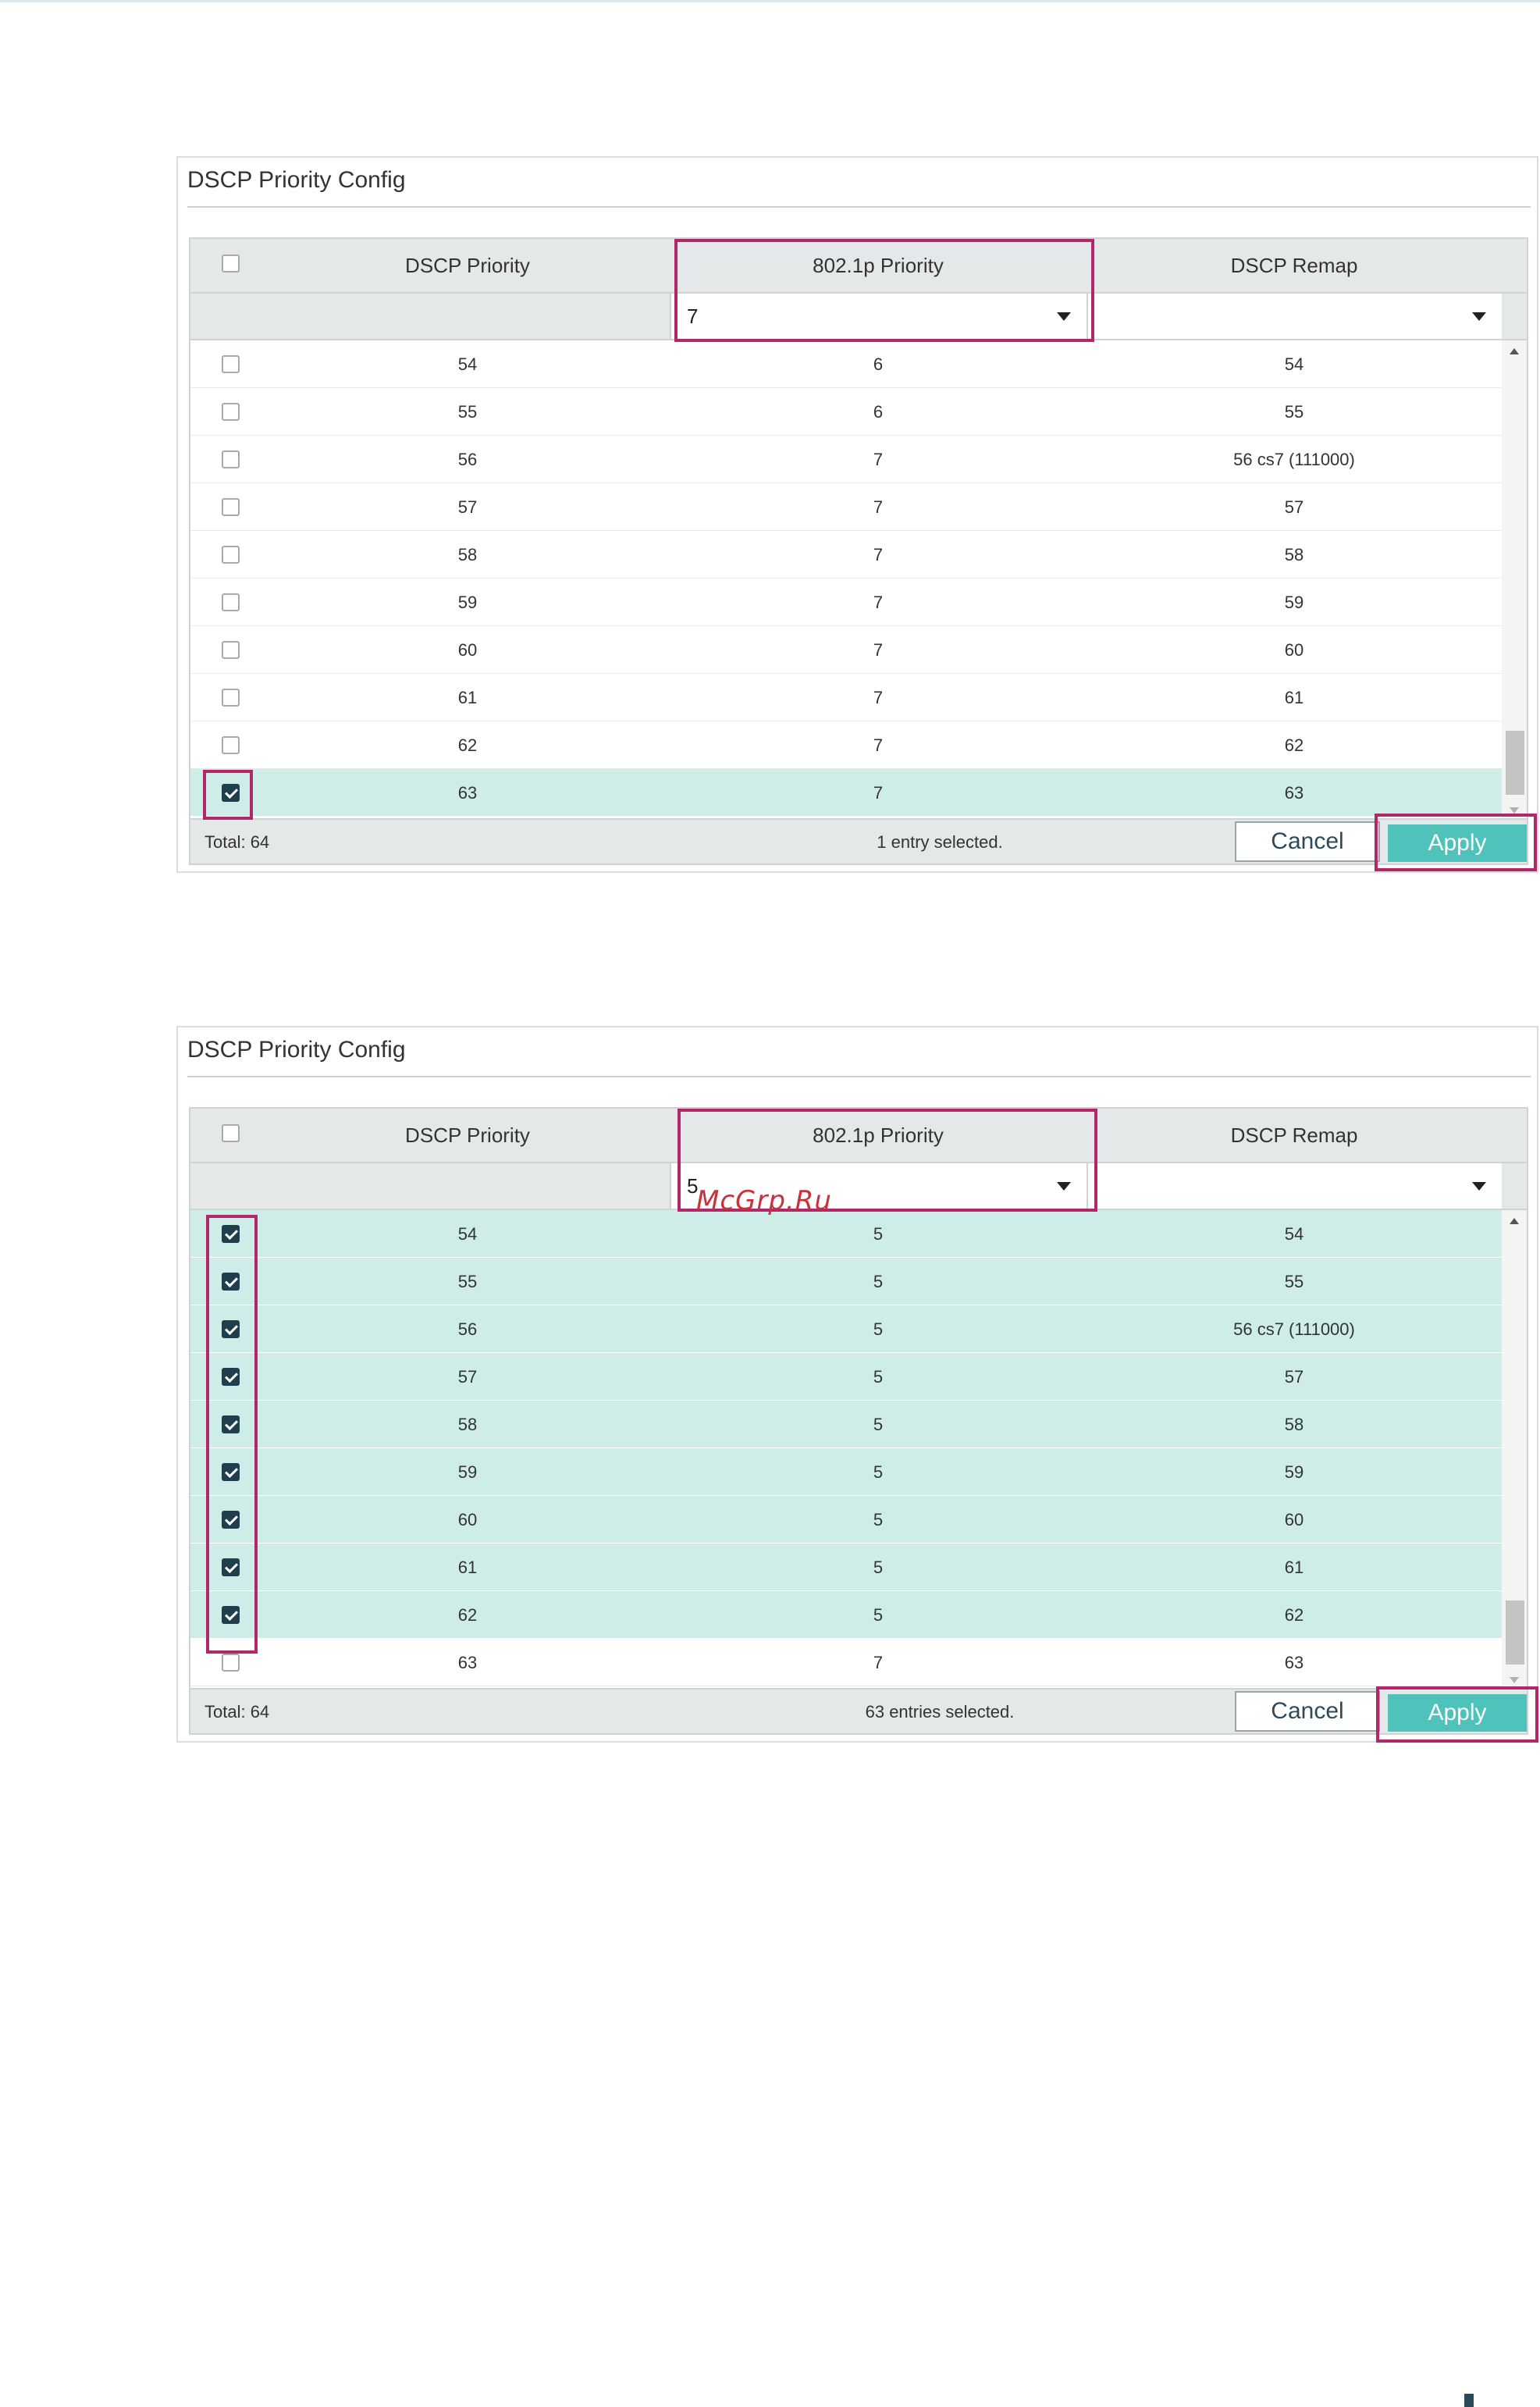  What do you see at coordinates (846, 1377) in the screenshot?
I see `table-row: 57 5 57` at bounding box center [846, 1377].